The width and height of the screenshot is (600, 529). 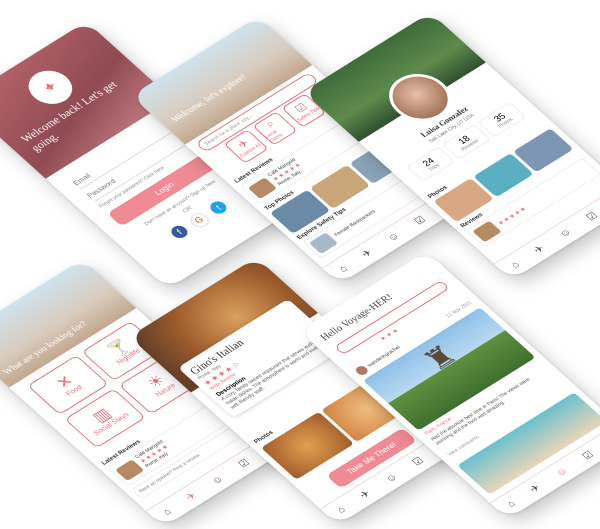 What do you see at coordinates (512, 216) in the screenshot?
I see `rating-stars: ★★★★★` at bounding box center [512, 216].